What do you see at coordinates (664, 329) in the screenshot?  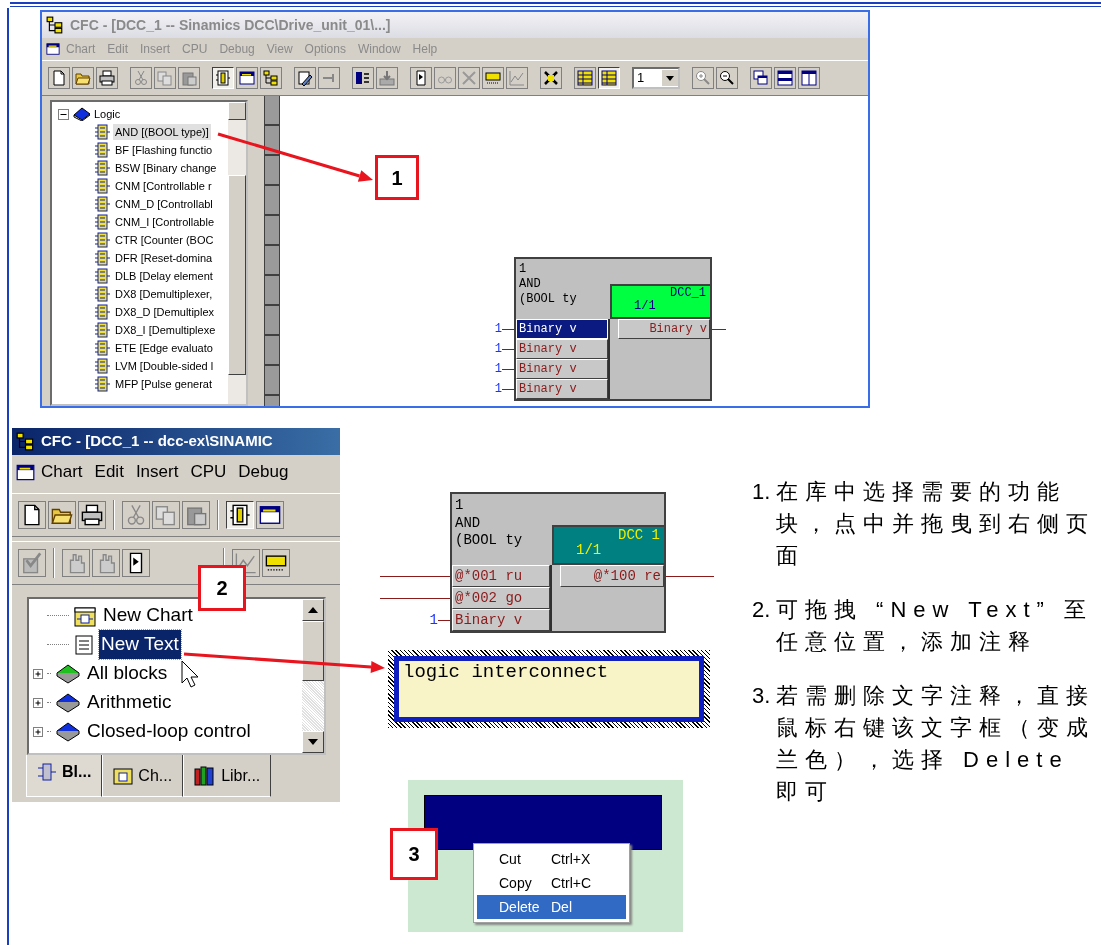 I see `output-pin: Binary v` at bounding box center [664, 329].